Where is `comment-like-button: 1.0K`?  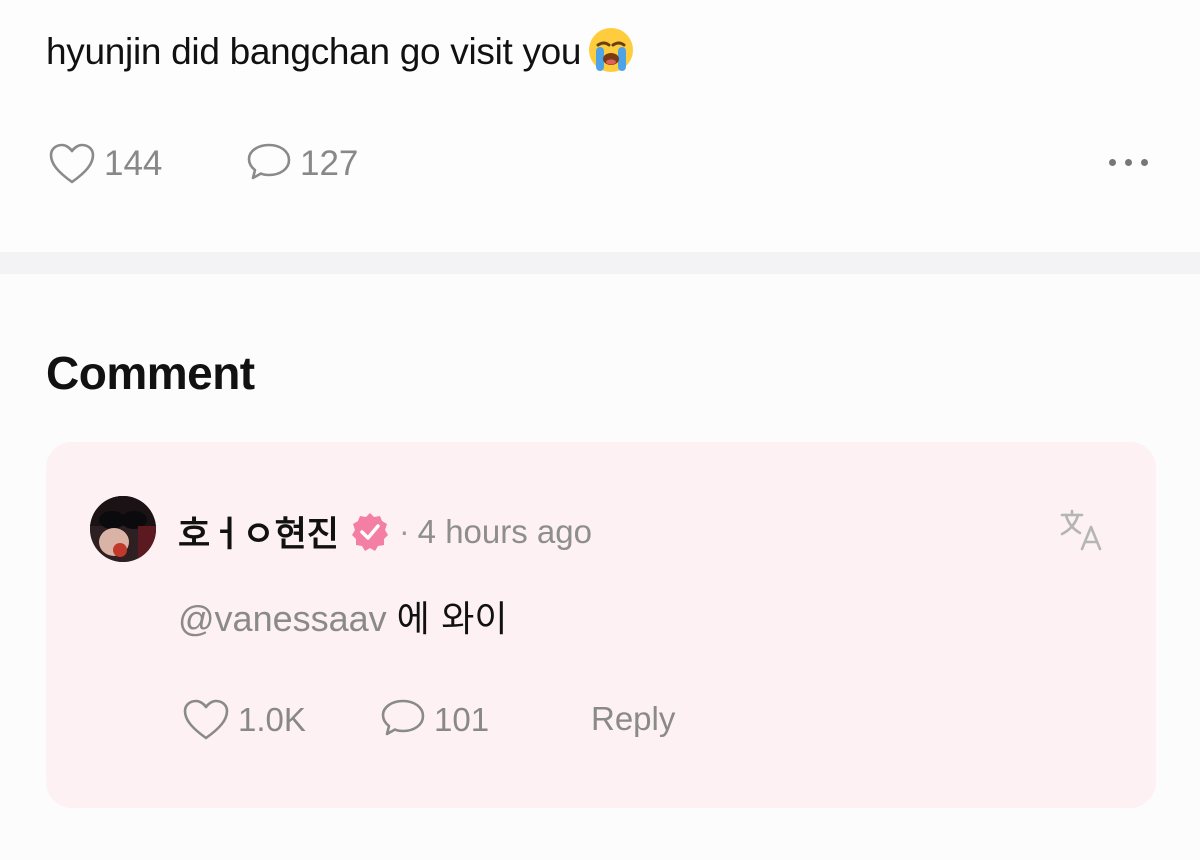
comment-like-button: 1.0K is located at coordinates (244, 720).